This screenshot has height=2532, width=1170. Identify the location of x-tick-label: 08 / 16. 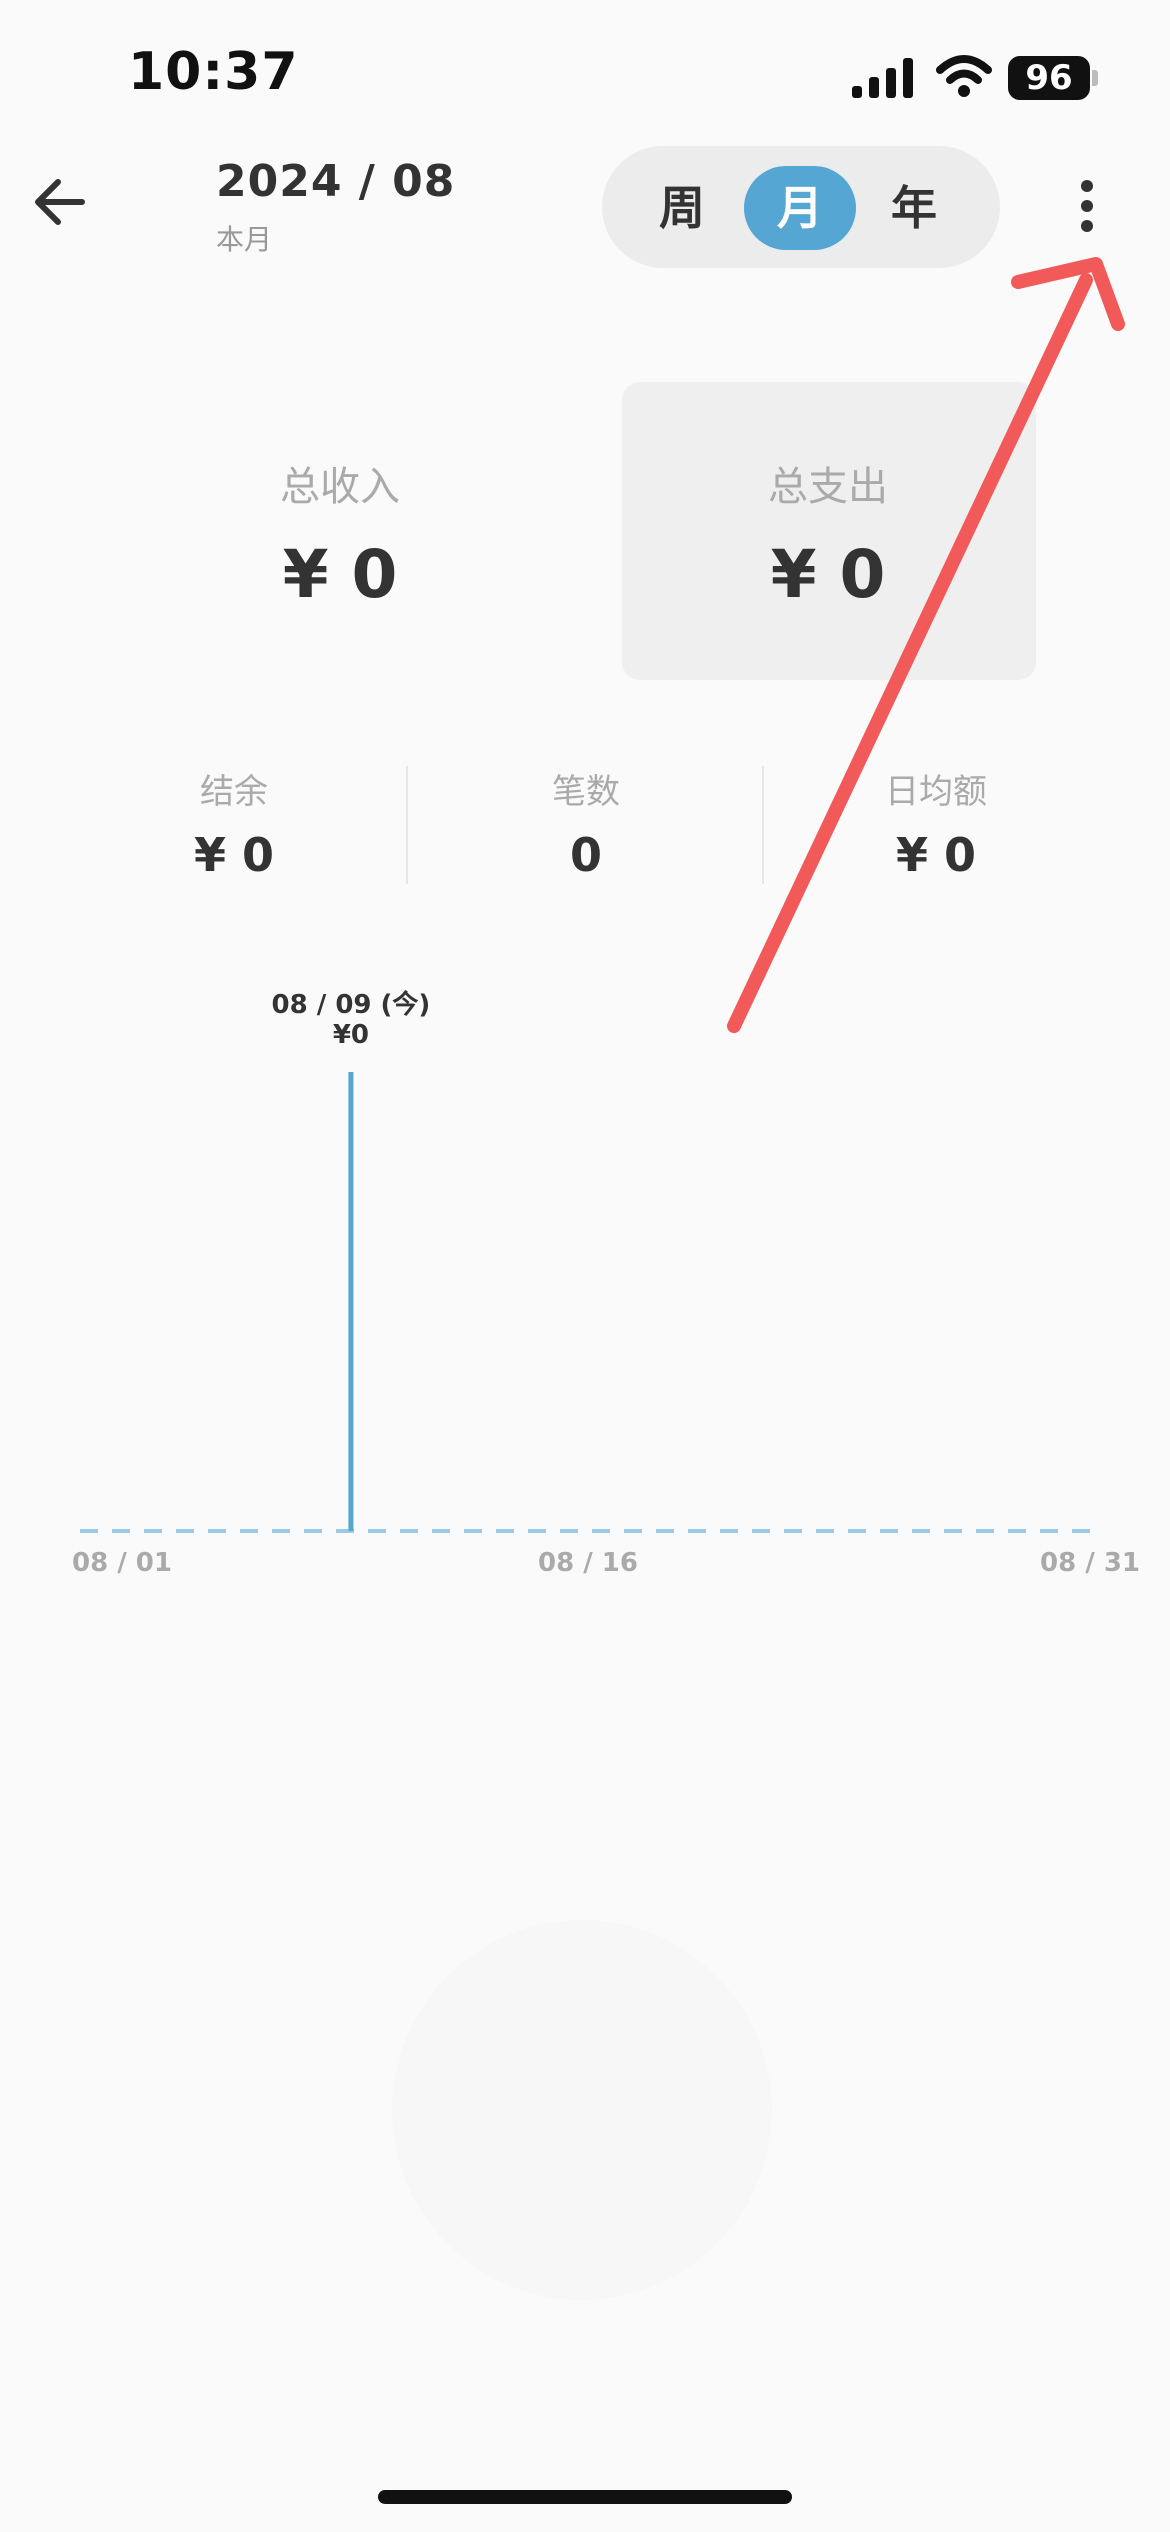
(588, 1563).